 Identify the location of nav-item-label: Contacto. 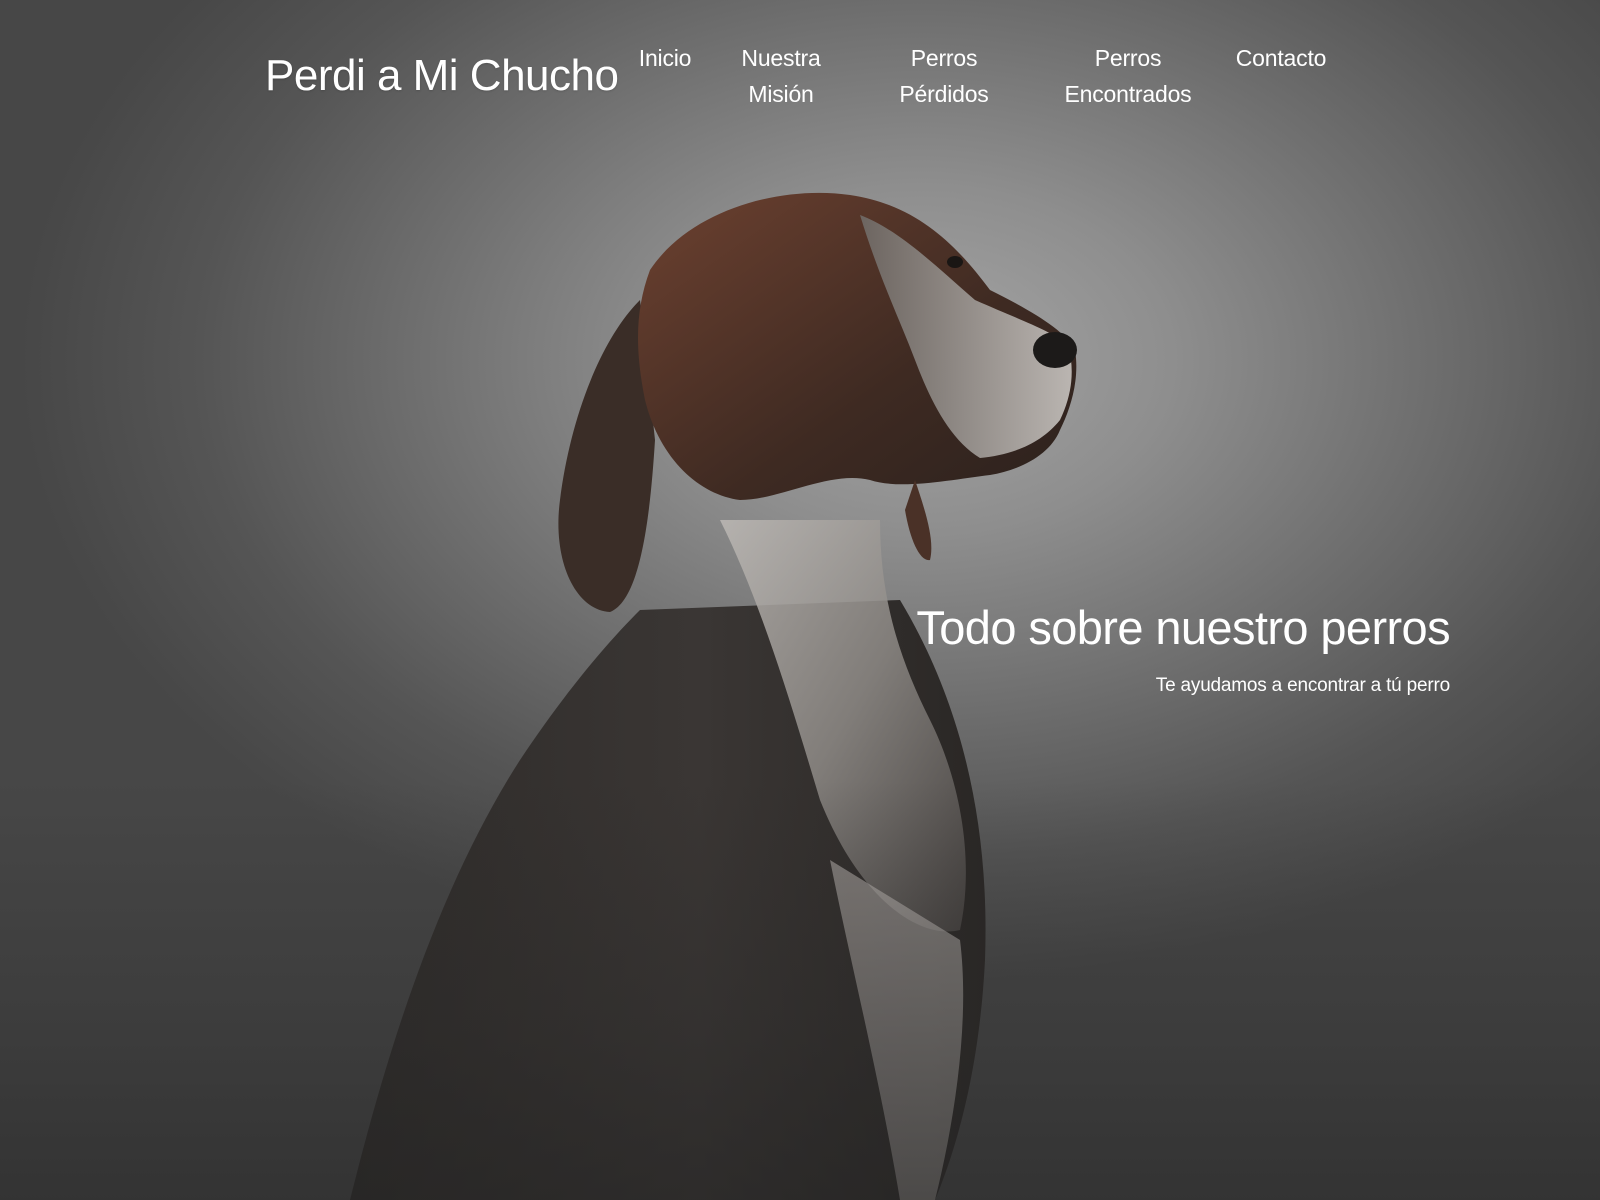
(1281, 58).